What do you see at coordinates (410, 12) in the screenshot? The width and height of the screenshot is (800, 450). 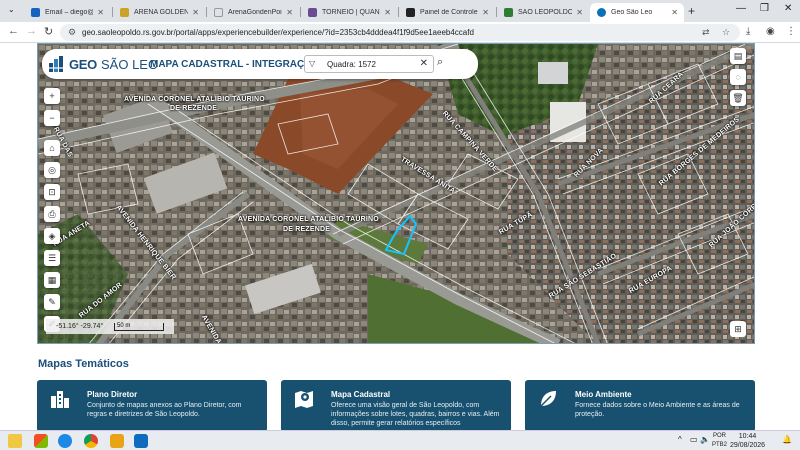 I see `panel-icon` at bounding box center [410, 12].